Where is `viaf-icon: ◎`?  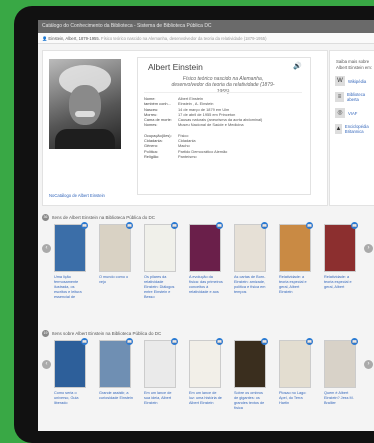 viaf-icon: ◎ is located at coordinates (340, 113).